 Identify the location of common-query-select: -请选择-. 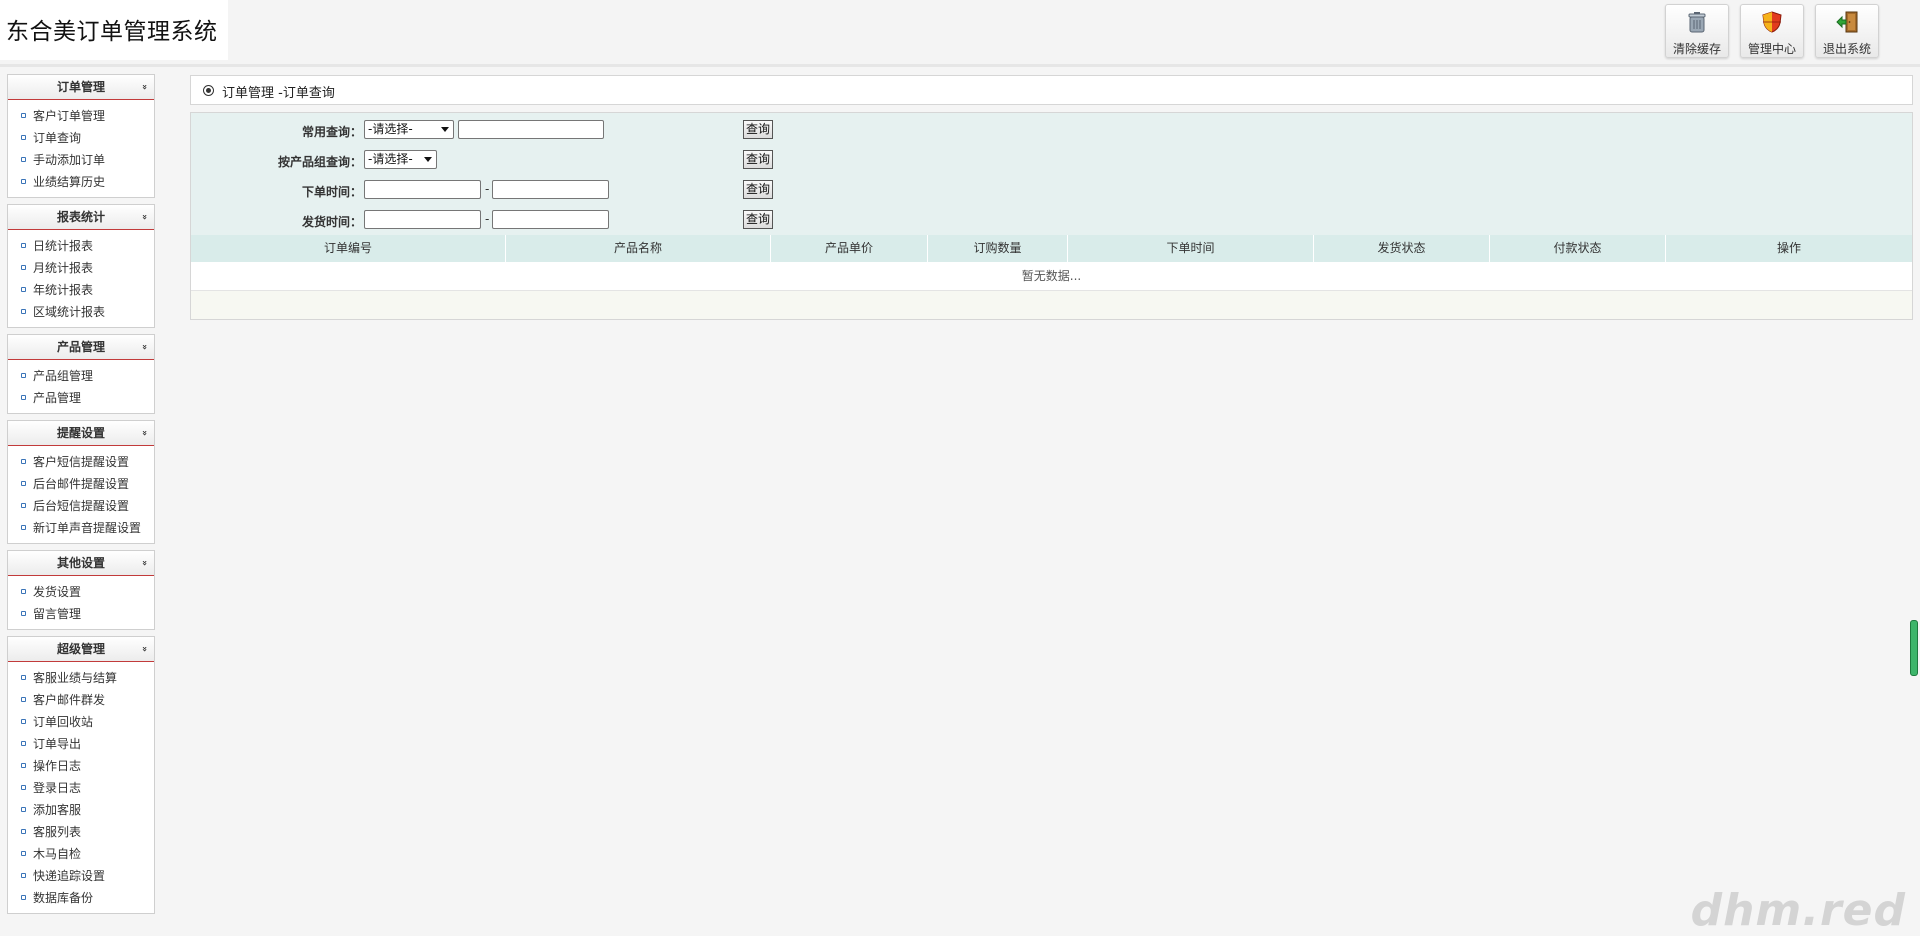
(409, 129).